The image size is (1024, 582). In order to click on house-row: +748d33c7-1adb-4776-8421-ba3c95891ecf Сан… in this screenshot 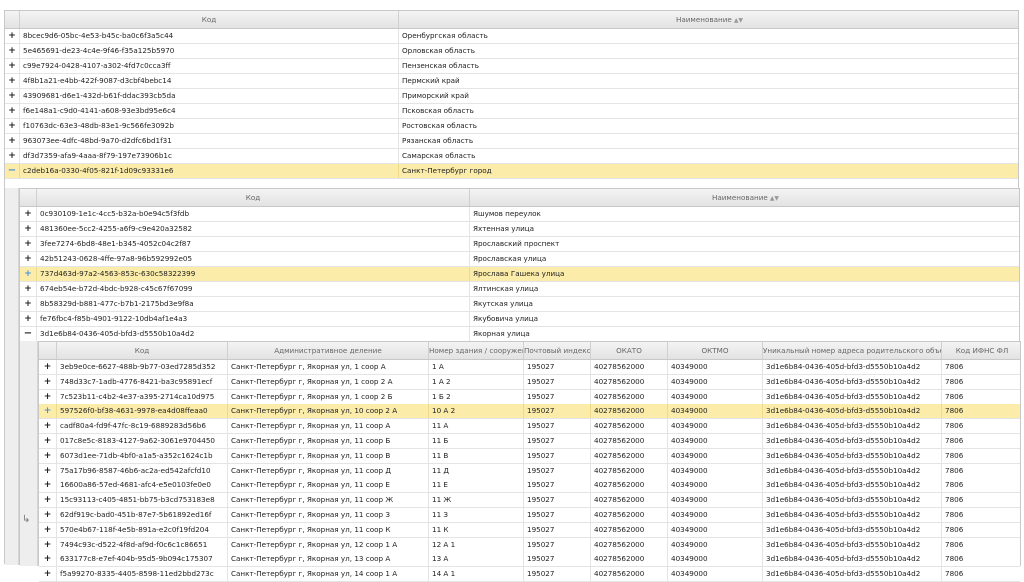, I will do `click(529, 382)`.